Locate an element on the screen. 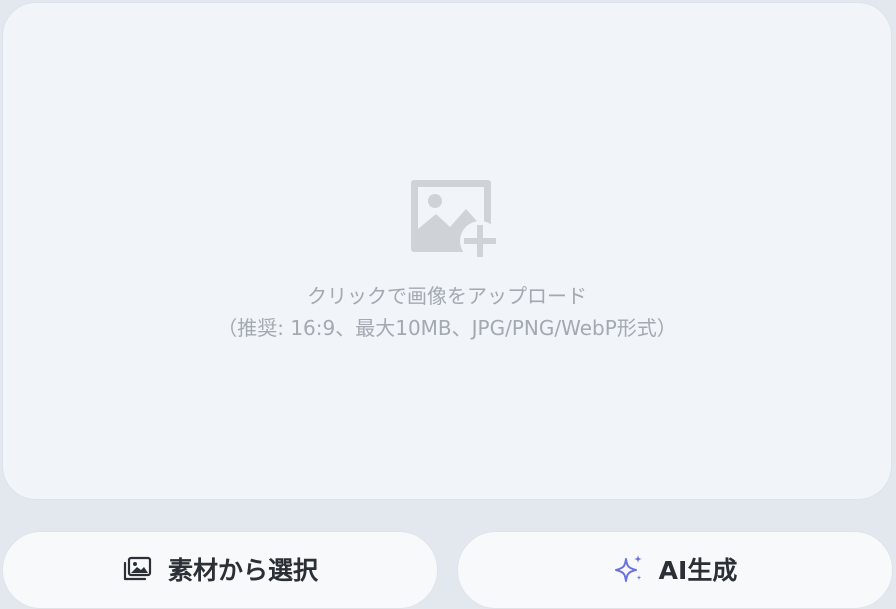  image-gallery-icon is located at coordinates (138, 569).